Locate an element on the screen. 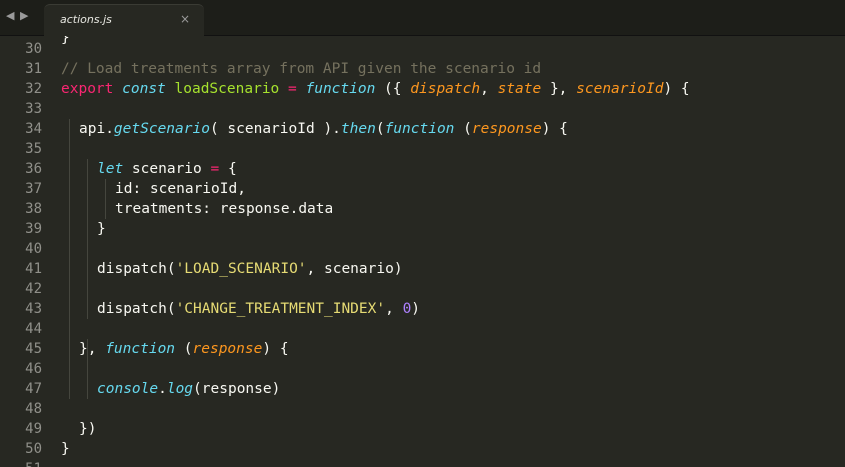 This screenshot has height=467, width=845. line-number: 39 is located at coordinates (33, 229).